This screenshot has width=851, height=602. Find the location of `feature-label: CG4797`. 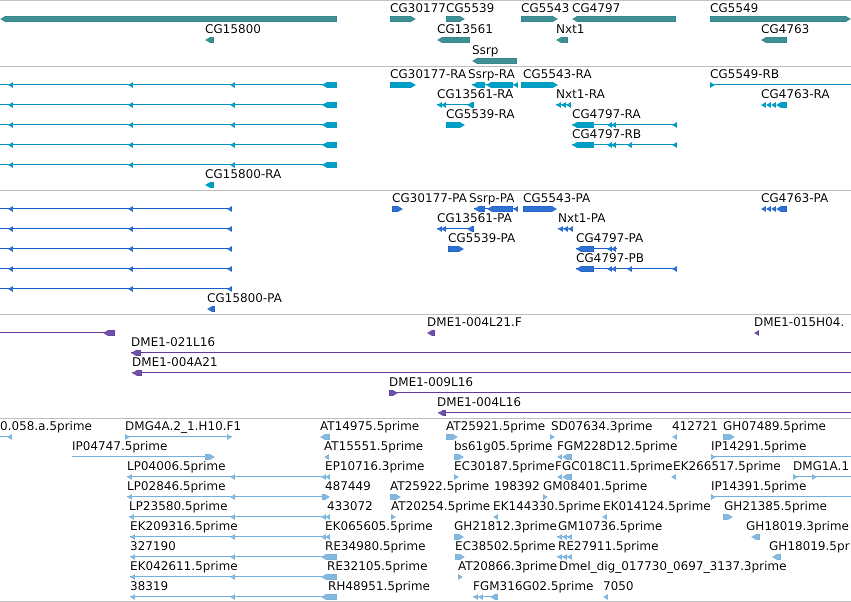

feature-label: CG4797 is located at coordinates (596, 8).